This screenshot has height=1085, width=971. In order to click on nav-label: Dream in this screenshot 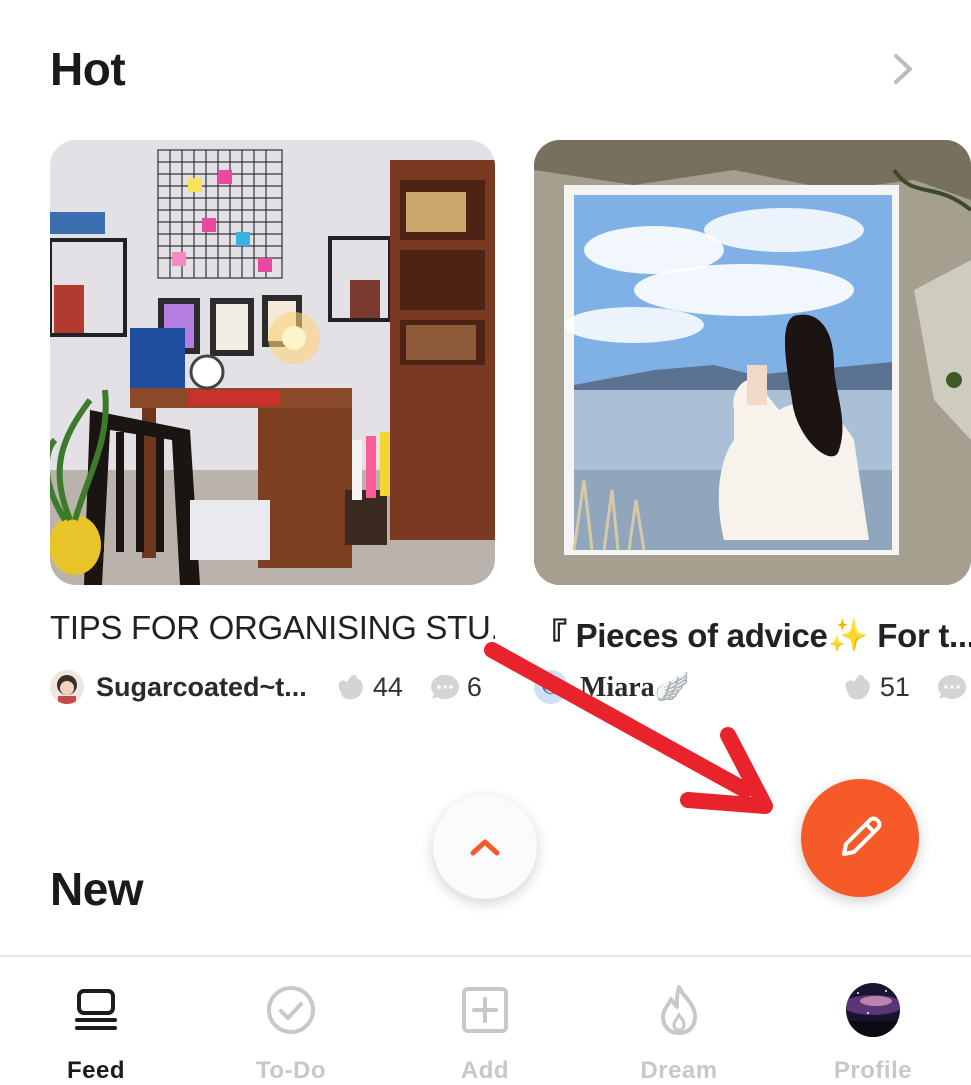, I will do `click(679, 1070)`.